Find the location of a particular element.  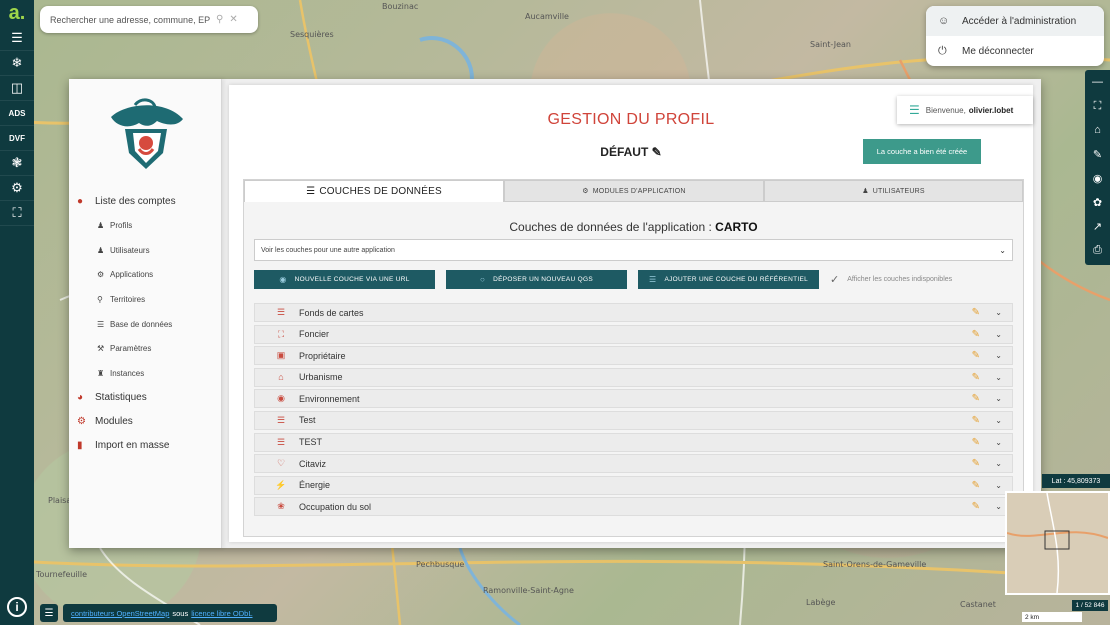

tab-app-modules: ⚙ MODULES D'APPLICATION is located at coordinates (634, 191).